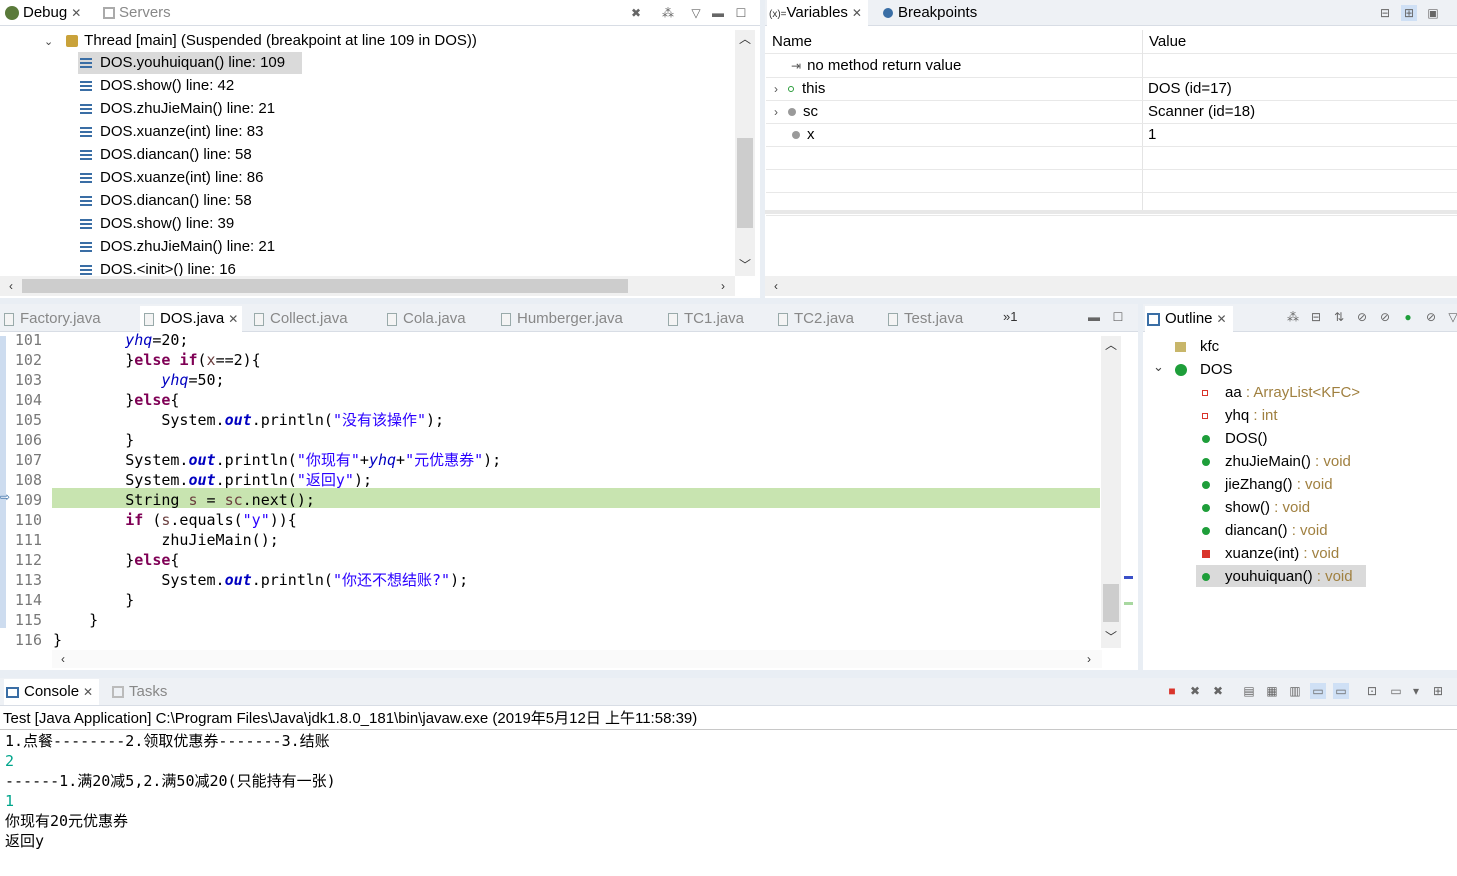 Image resolution: width=1457 pixels, height=876 pixels. Describe the element at coordinates (96, 560) in the screenshot. I see `code-line: 112 }else{` at that location.